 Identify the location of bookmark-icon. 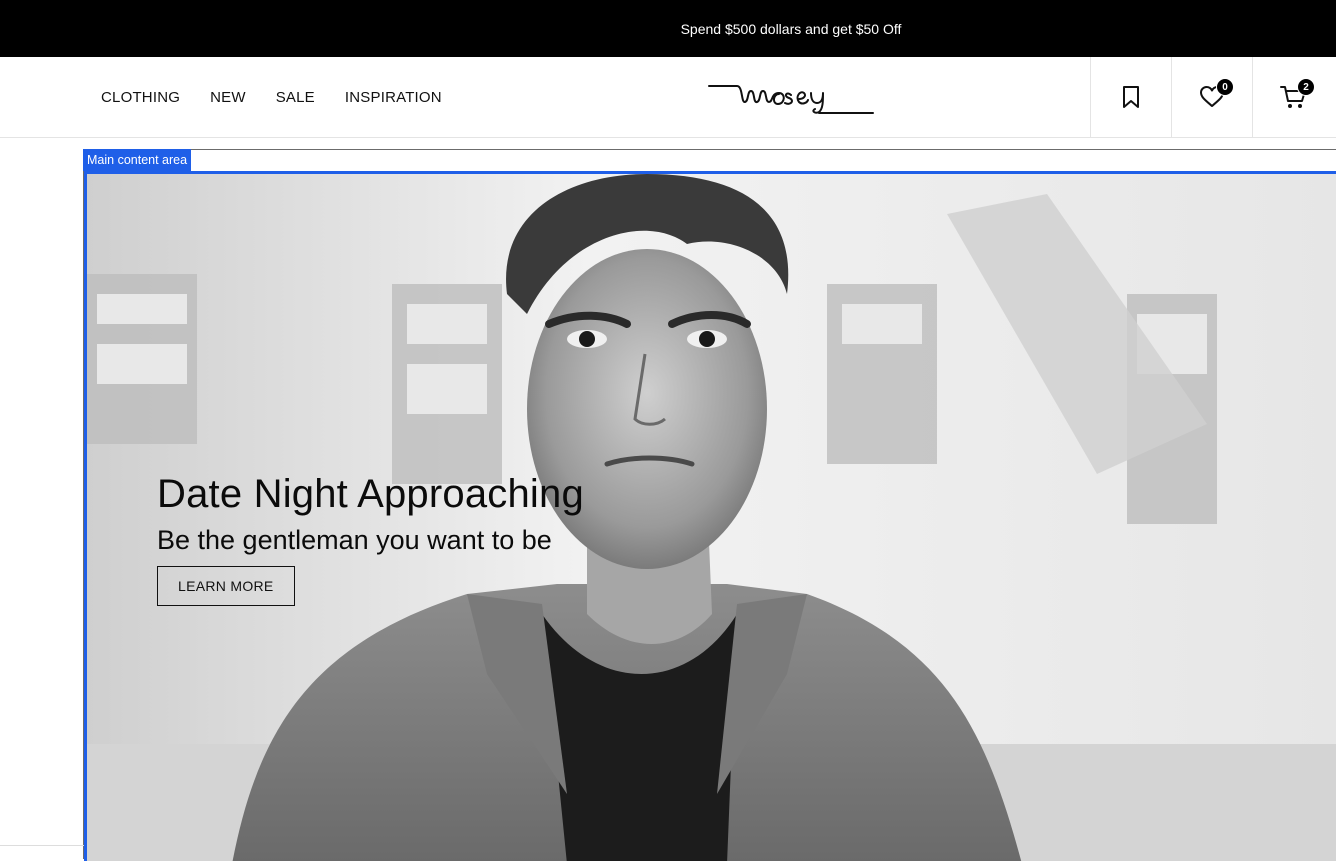
(1131, 97).